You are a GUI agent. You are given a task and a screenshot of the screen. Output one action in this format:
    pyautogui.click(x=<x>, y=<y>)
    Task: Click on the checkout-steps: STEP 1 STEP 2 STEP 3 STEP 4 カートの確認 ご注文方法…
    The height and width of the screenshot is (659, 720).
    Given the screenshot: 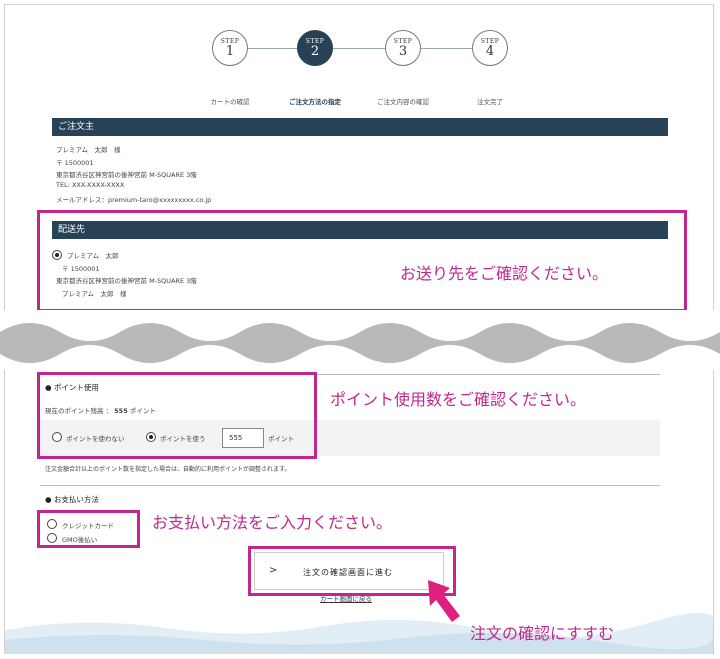 What is the action you would take?
    pyautogui.click(x=360, y=64)
    